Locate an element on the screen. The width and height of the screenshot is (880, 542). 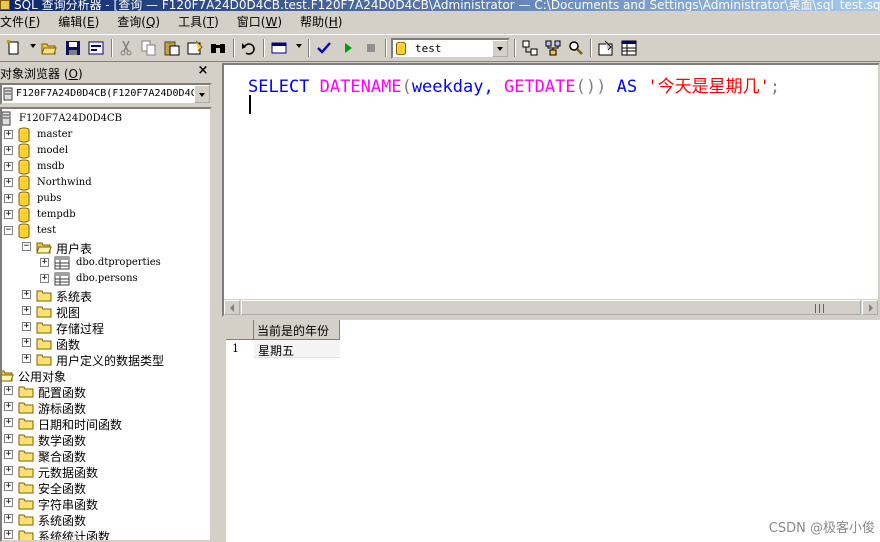
tree-db-northwind: + Northwind is located at coordinates (106, 183).